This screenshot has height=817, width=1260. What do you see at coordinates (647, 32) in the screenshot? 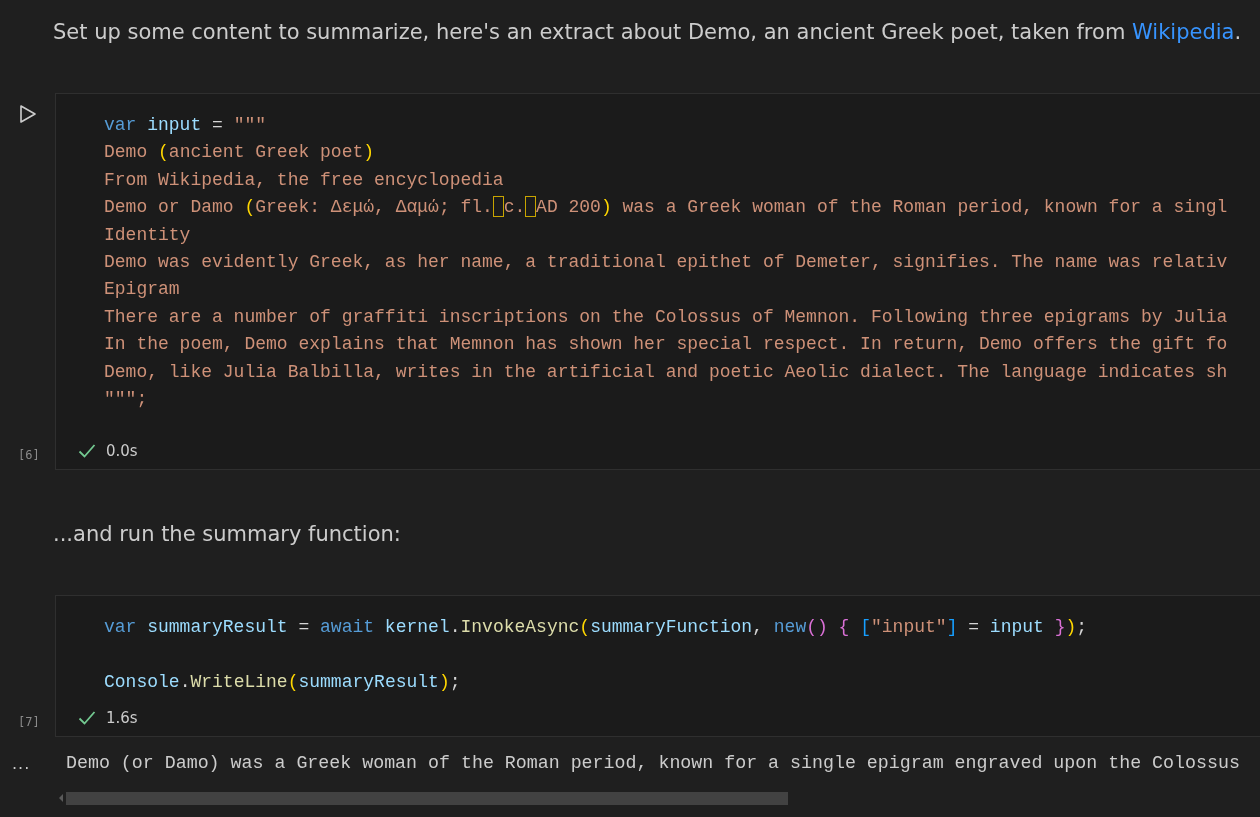
I see `markdown-text: Set up some content to summarize, here's an extract about Demo, an ancient Greek poet, taken from Wikipedia.` at bounding box center [647, 32].